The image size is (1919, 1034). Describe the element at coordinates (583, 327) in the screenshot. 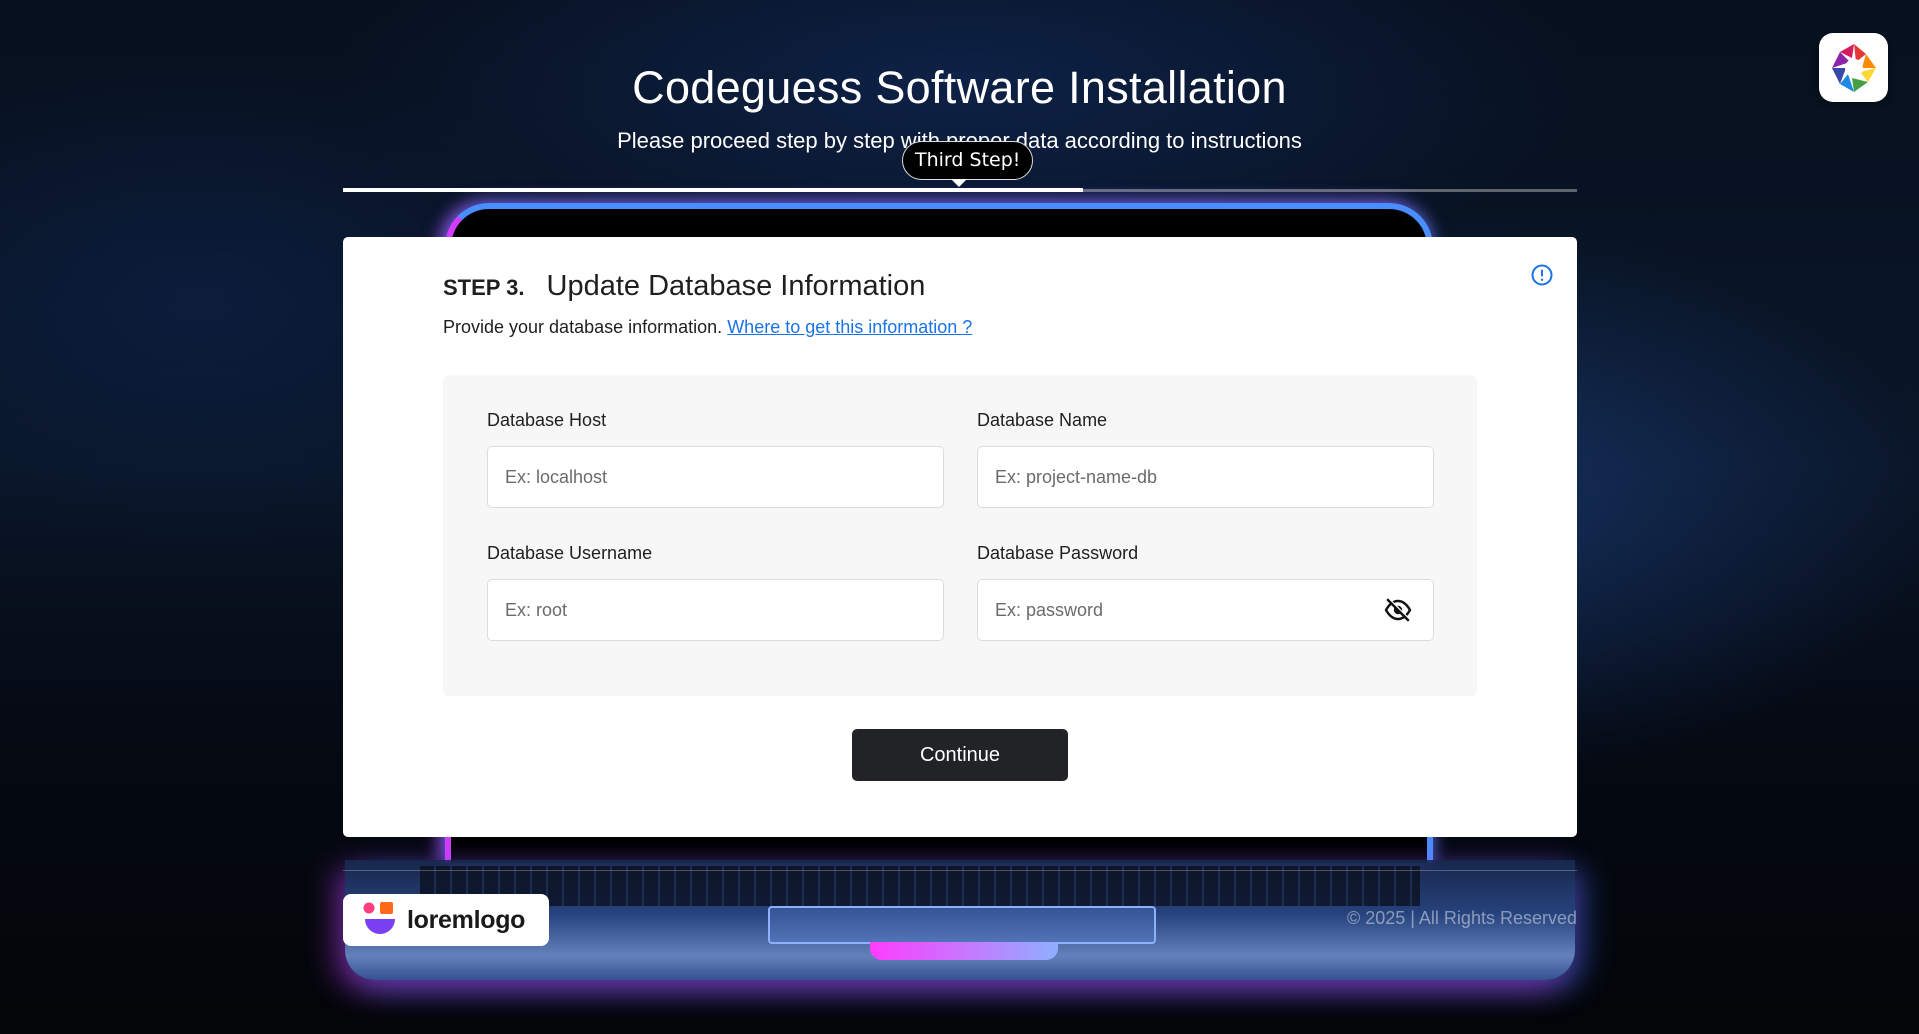

I see `step-description-text: Provide your database information.` at that location.